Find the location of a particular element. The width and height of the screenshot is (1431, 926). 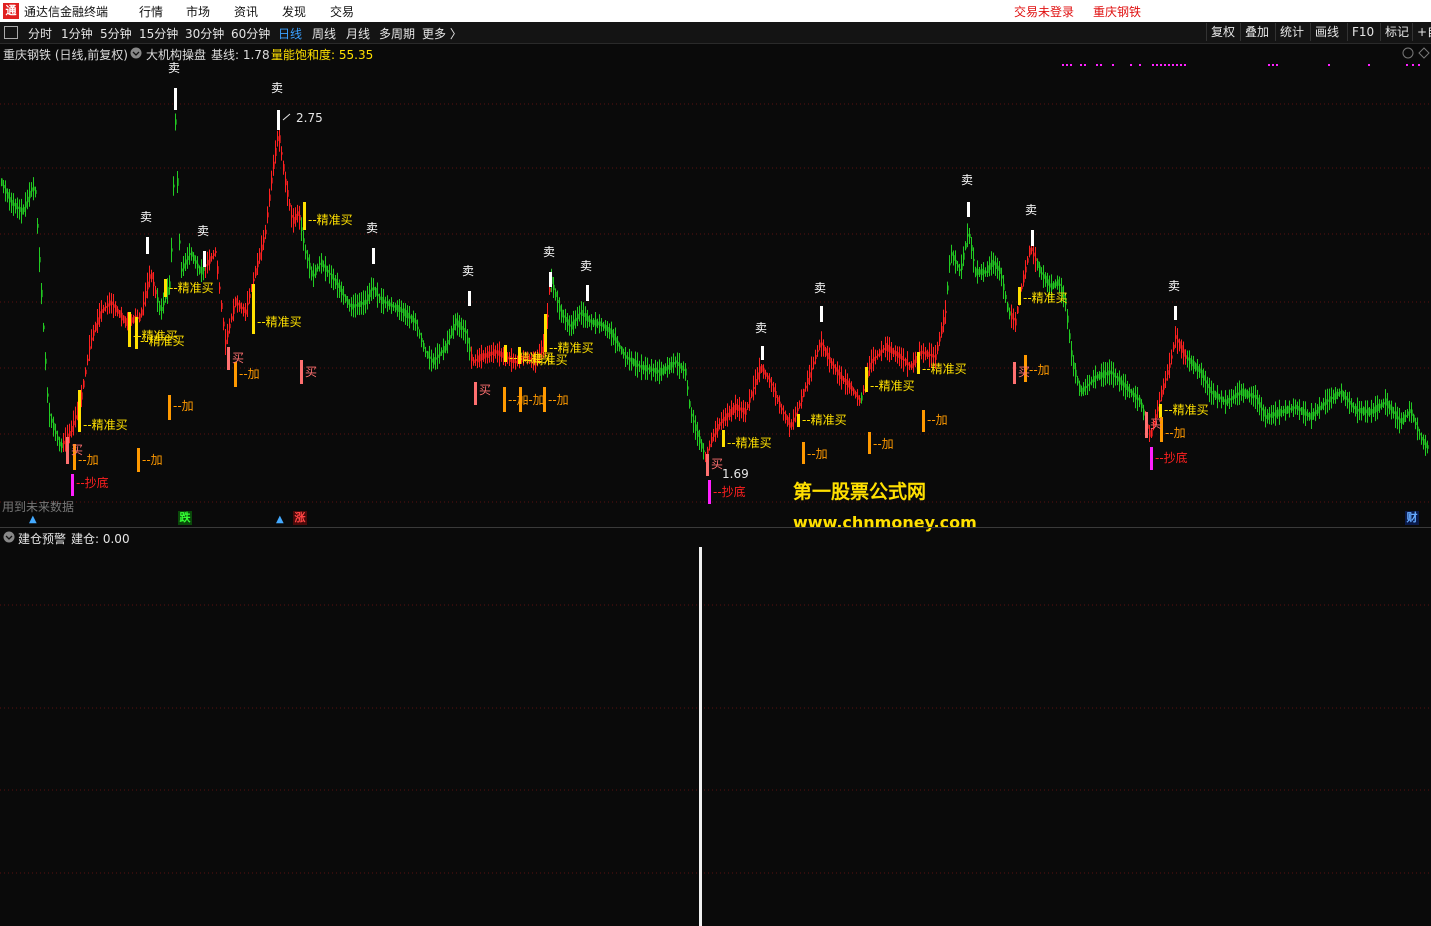

menu-hangqing: 行情 is located at coordinates (151, 11).